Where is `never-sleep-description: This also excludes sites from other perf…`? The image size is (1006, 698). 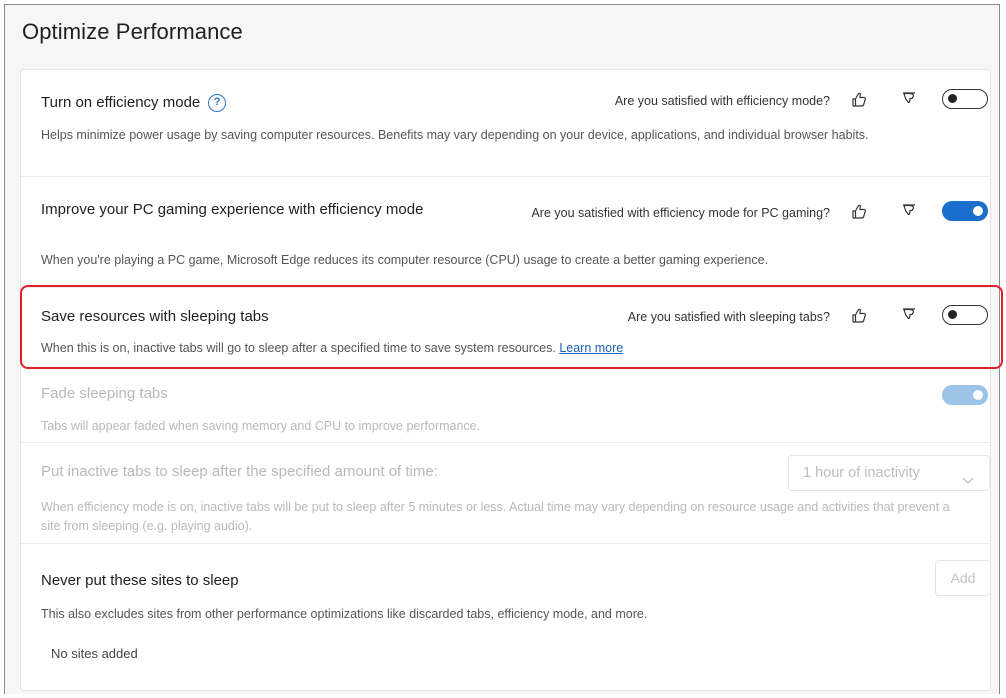 never-sleep-description: This also excludes sites from other perf… is located at coordinates (344, 614).